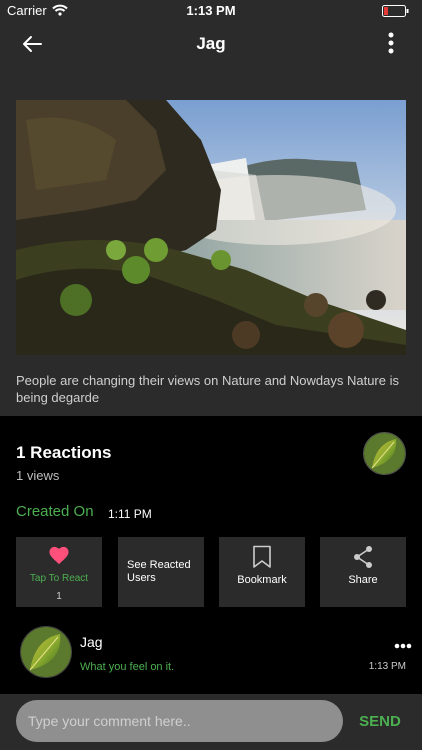 This screenshot has width=422, height=750. What do you see at coordinates (380, 721) in the screenshot?
I see `send-button: SEND` at bounding box center [380, 721].